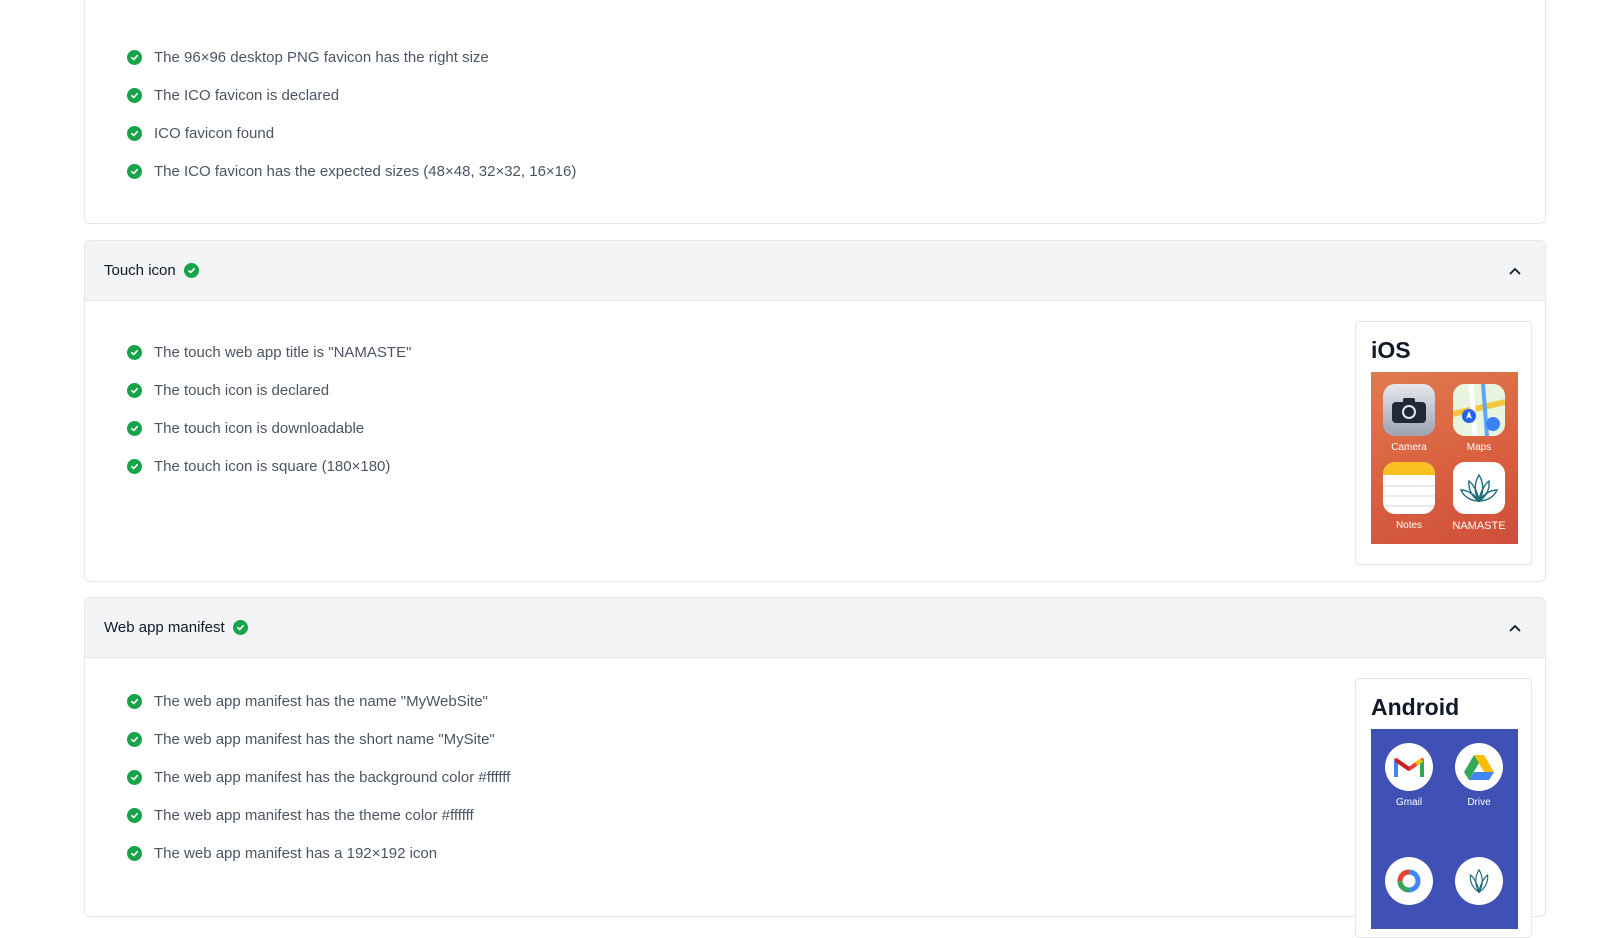  What do you see at coordinates (1479, 526) in the screenshot?
I see `app-label: NAMASTE` at bounding box center [1479, 526].